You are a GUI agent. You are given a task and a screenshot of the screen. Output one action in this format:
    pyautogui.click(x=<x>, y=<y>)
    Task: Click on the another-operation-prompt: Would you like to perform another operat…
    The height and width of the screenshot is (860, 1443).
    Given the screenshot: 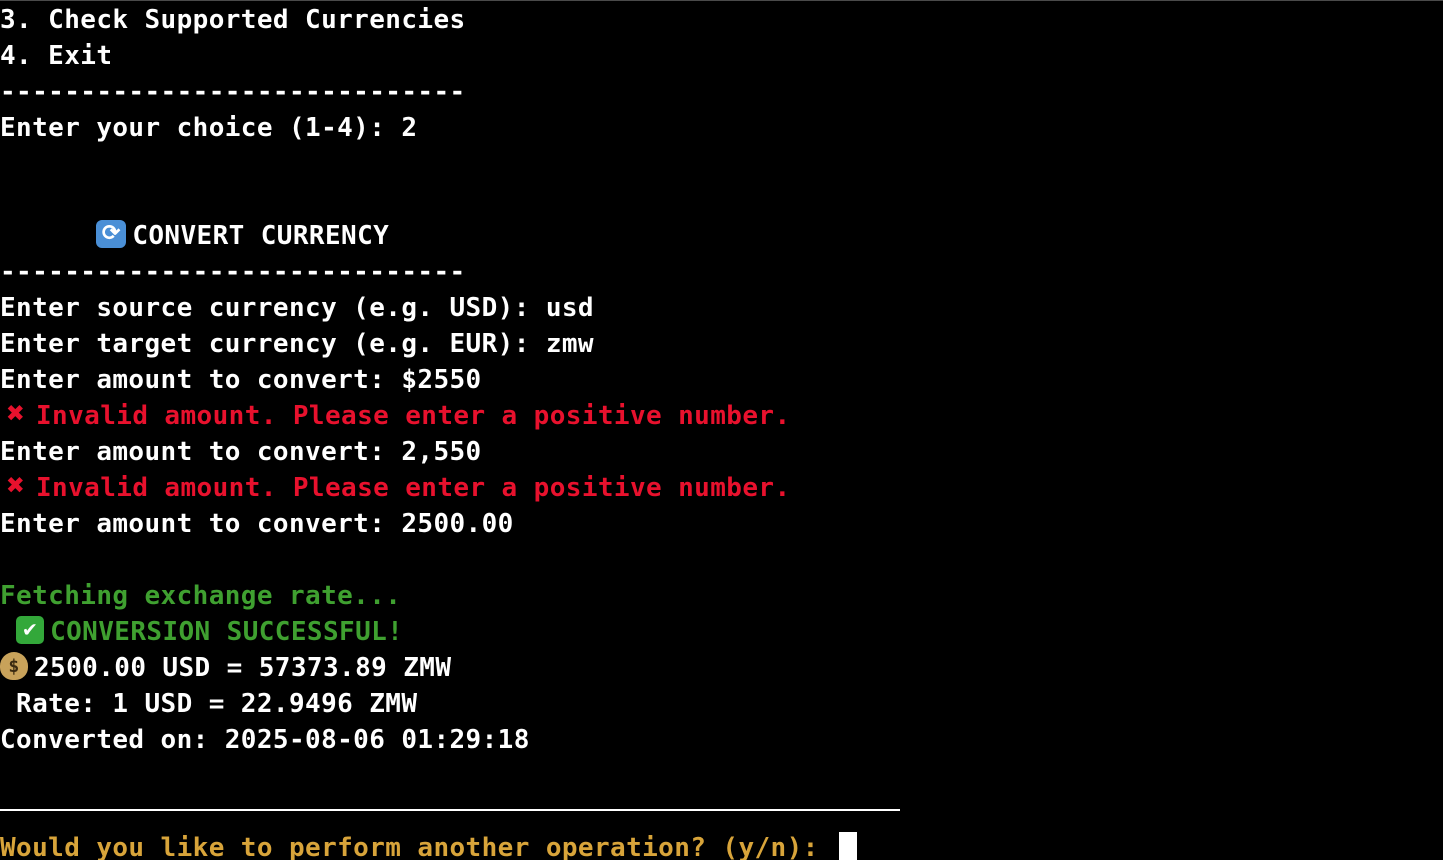 What is the action you would take?
    pyautogui.click(x=428, y=845)
    